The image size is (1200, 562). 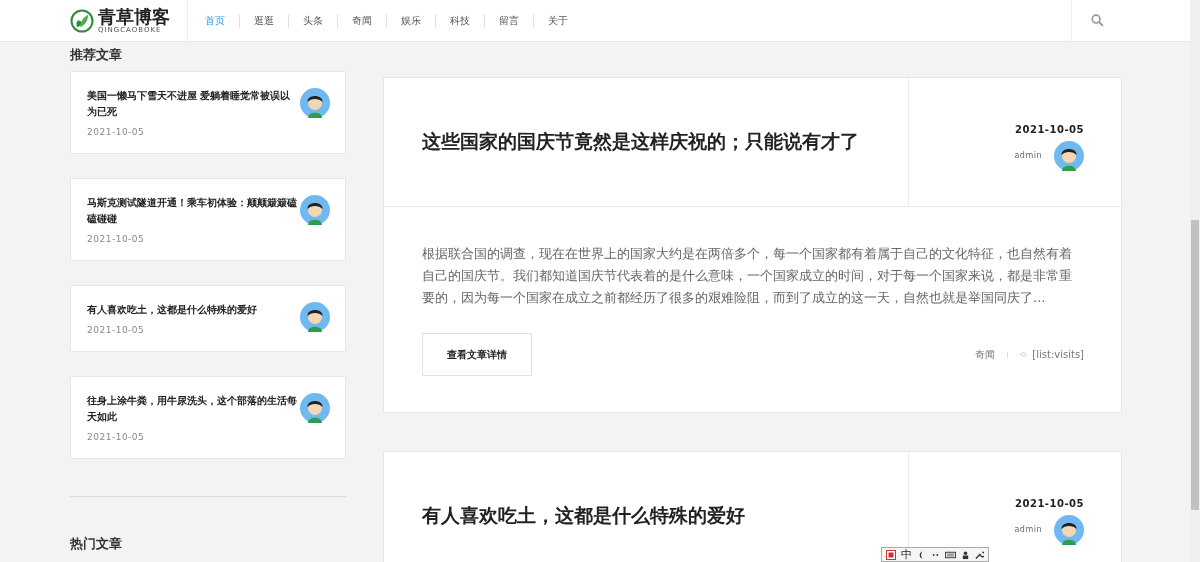 What do you see at coordinates (96, 55) in the screenshot?
I see `section-heading: 推荐文章` at bounding box center [96, 55].